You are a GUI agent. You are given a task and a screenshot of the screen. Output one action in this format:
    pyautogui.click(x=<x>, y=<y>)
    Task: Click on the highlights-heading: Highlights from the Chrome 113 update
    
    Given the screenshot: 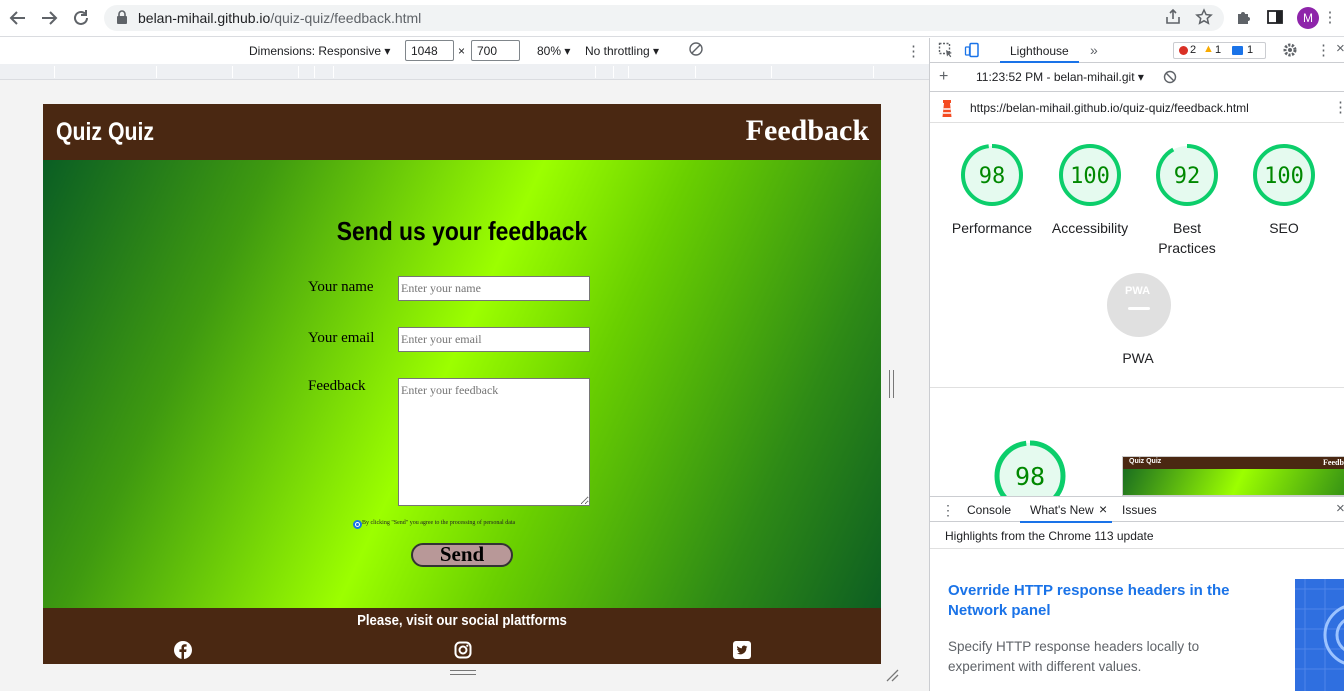 What is the action you would take?
    pyautogui.click(x=1049, y=536)
    